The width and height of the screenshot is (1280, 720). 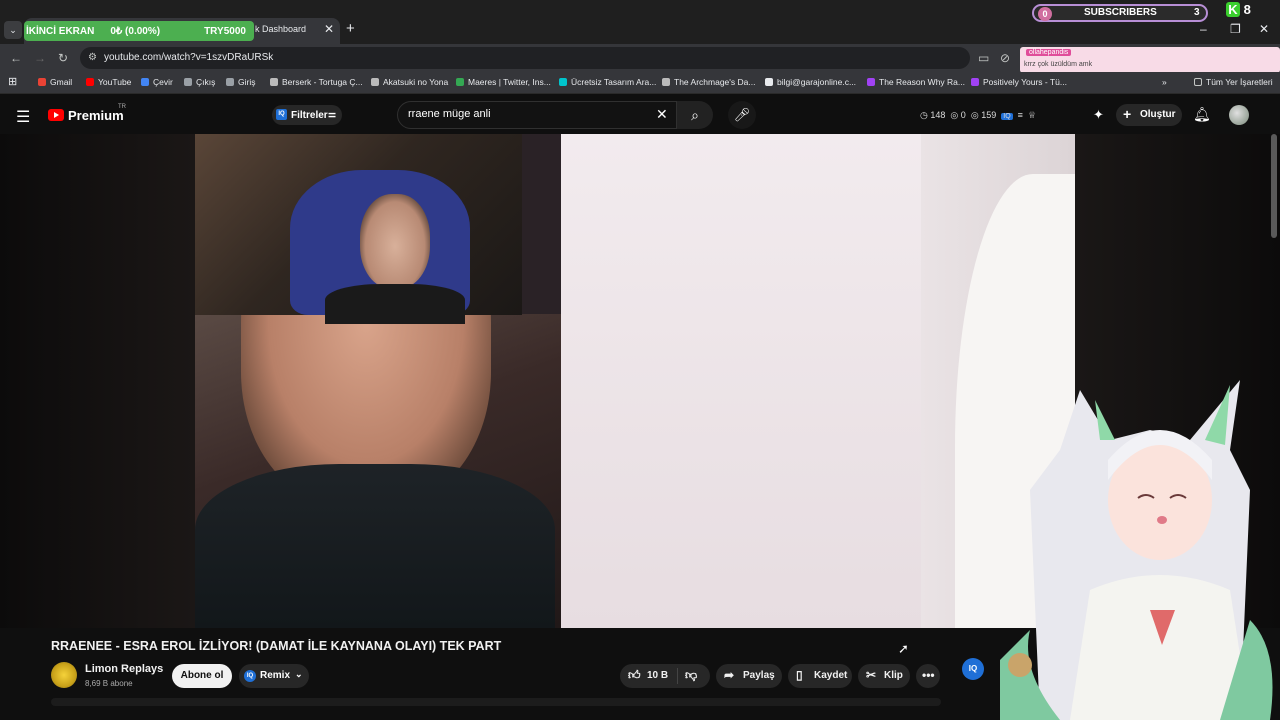 What do you see at coordinates (109, 683) in the screenshot?
I see `channel-subscriber-count: 8,69 B abone` at bounding box center [109, 683].